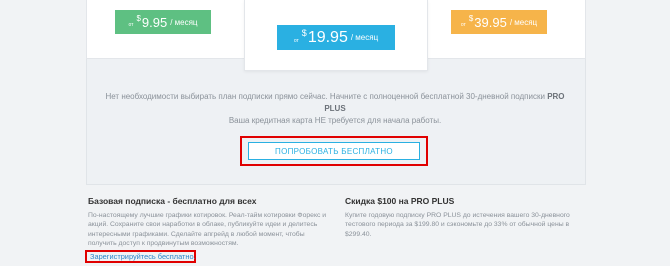  I want to click on discount-title: Скидка $100 на PRO PLUS, so click(400, 201).